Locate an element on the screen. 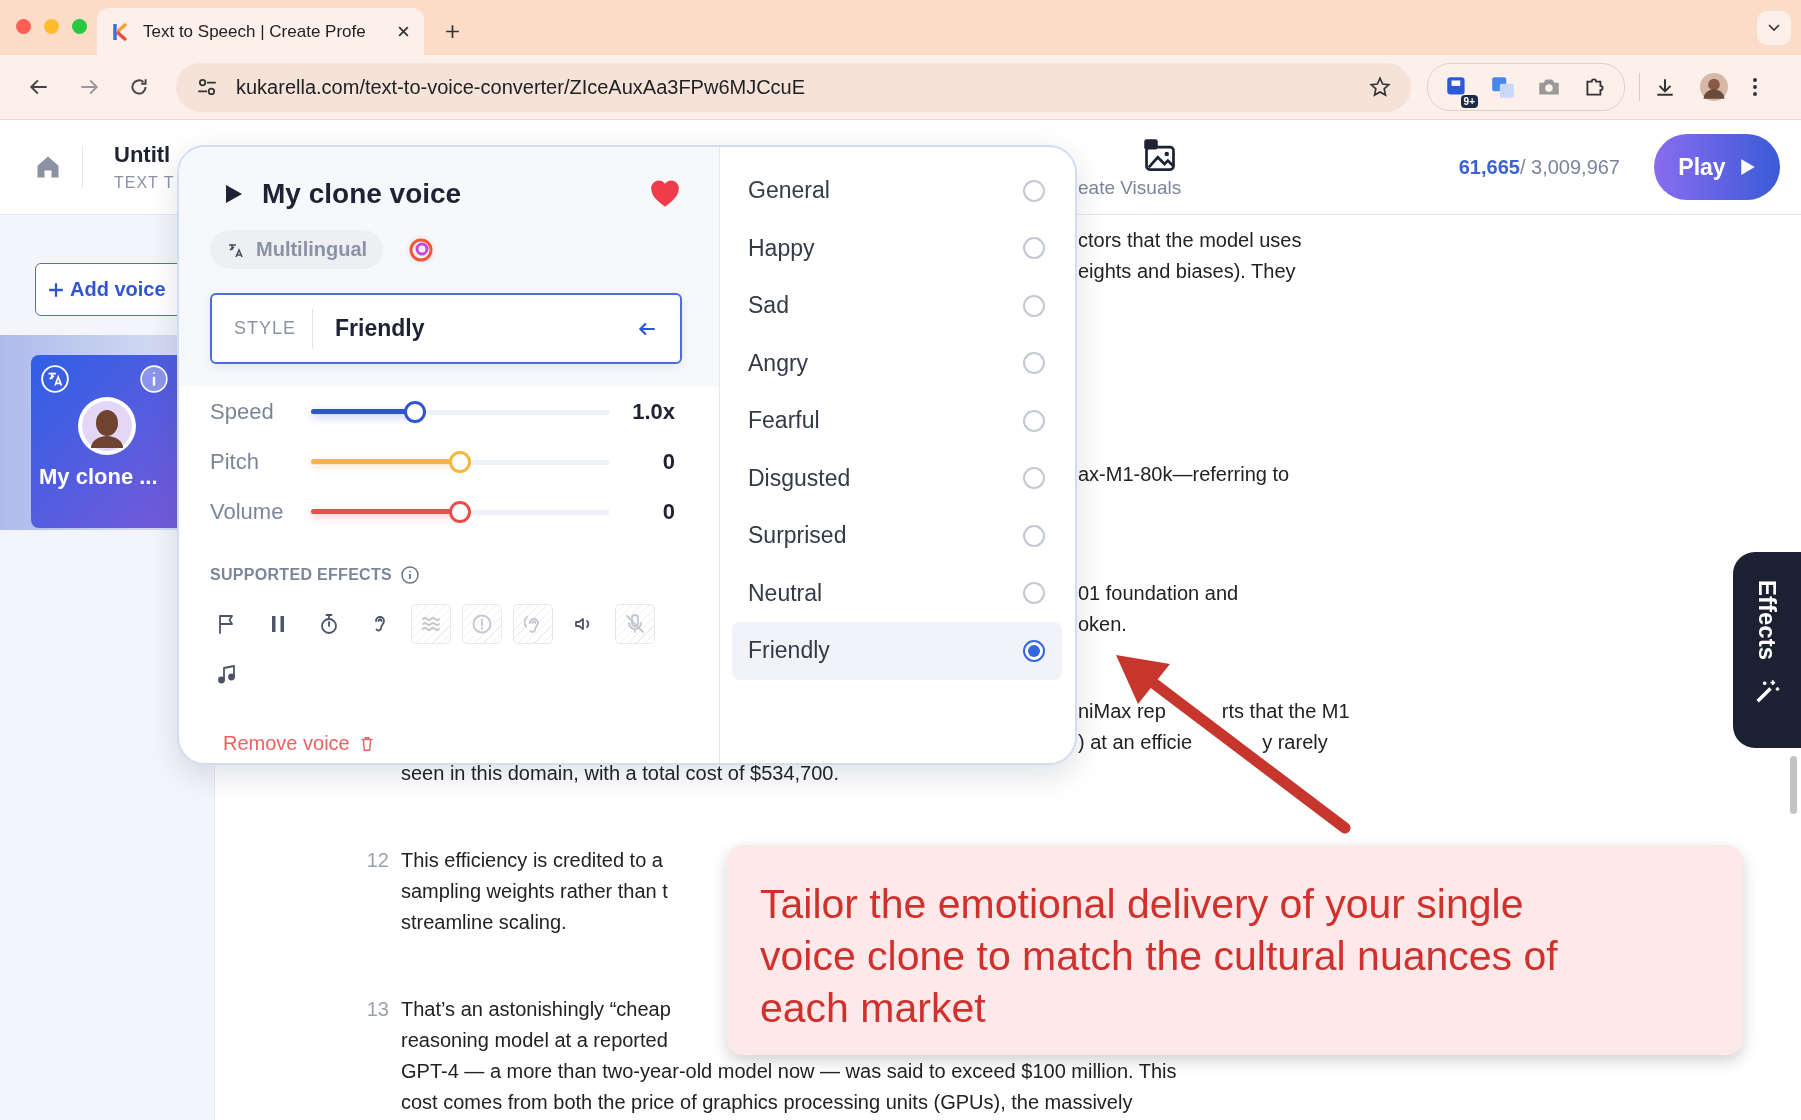 This screenshot has width=1801, height=1120. close-window-button is located at coordinates (23, 26).